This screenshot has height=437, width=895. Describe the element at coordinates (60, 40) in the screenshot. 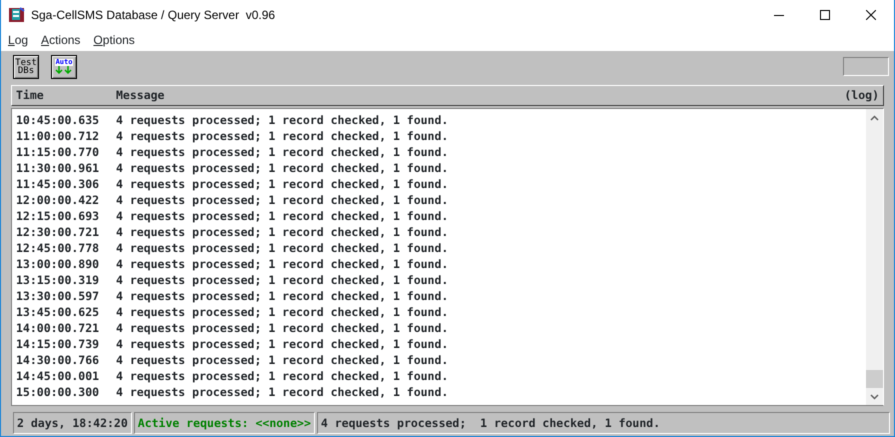

I see `menu-item: Actions` at that location.